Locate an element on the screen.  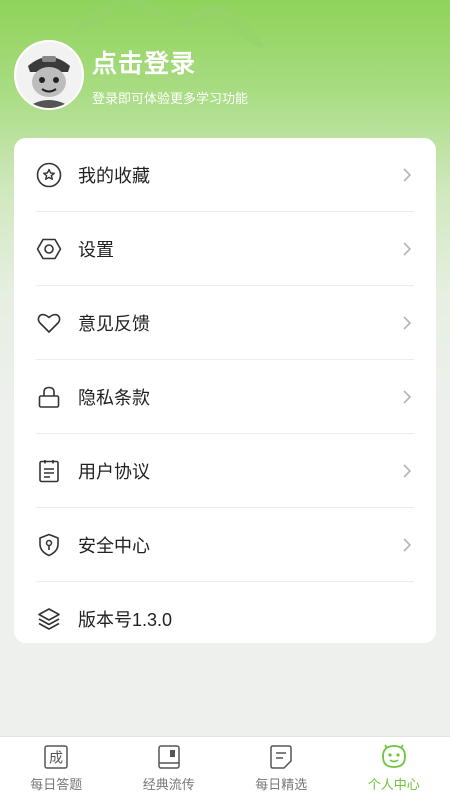
tab-label: 个人中心 is located at coordinates (393, 784).